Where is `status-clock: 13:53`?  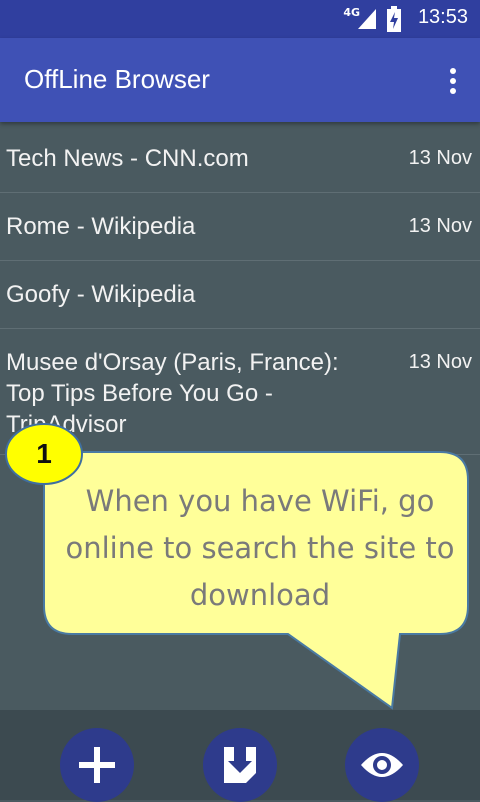 status-clock: 13:53 is located at coordinates (442, 17).